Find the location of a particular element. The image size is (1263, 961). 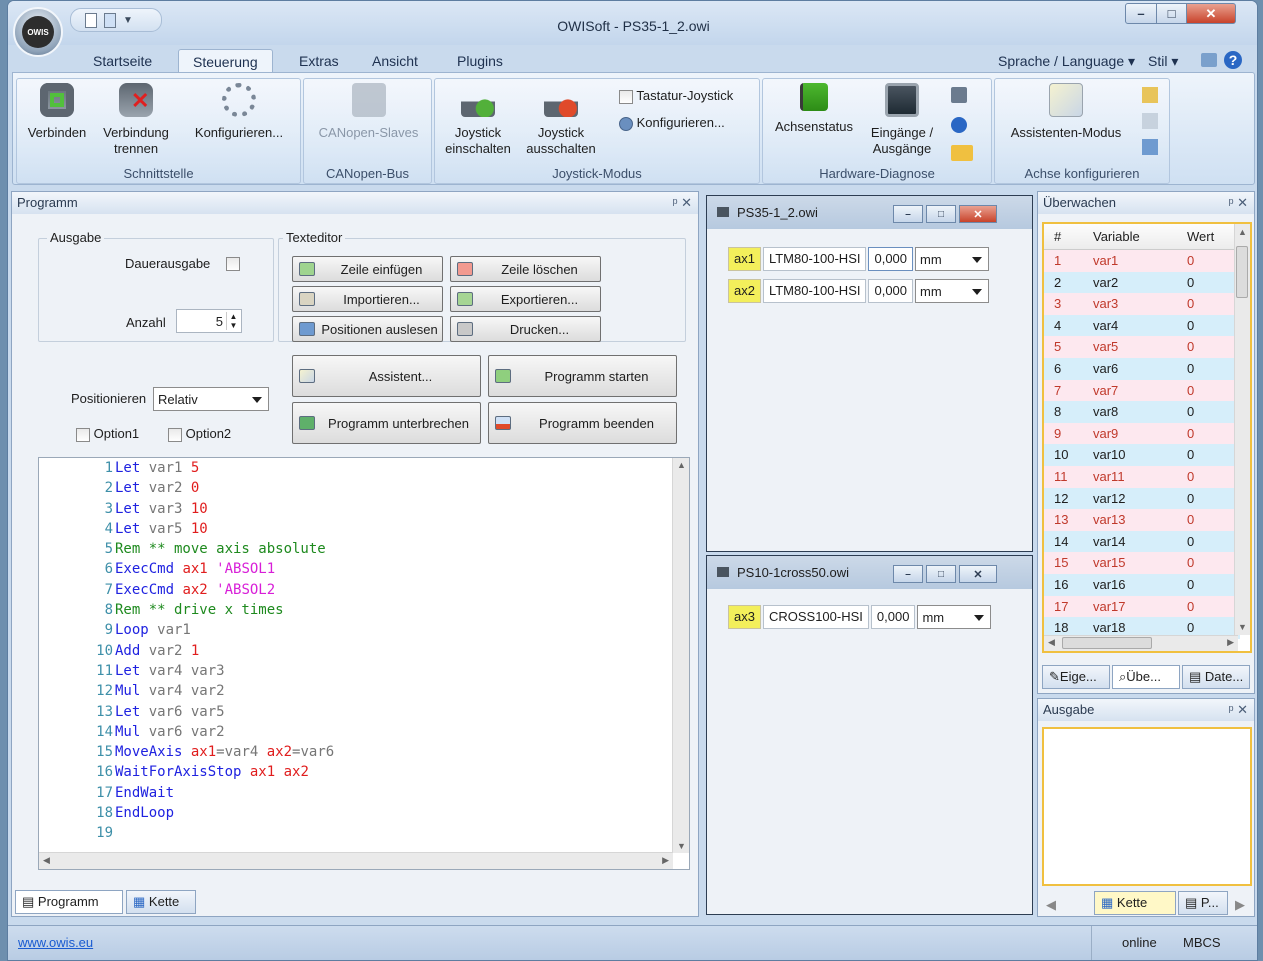

anzahl-spinner: 5 ▲ ▼ is located at coordinates (209, 321).